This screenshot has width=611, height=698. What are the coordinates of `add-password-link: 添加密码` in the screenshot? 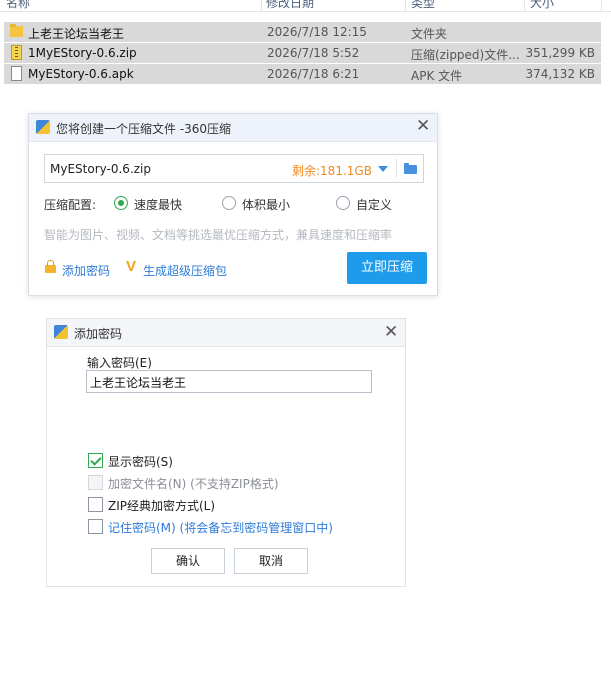 It's located at (86, 270).